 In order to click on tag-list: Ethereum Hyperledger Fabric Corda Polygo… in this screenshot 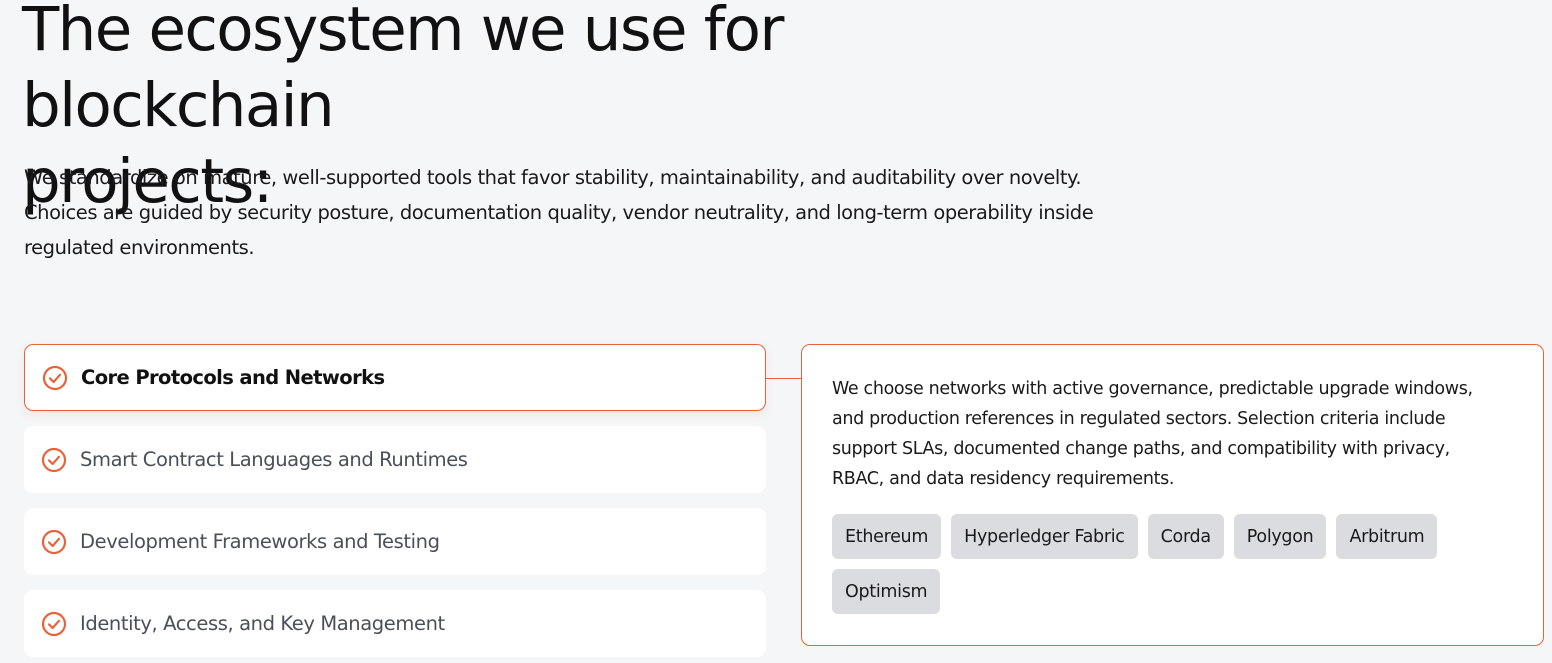, I will do `click(1172, 564)`.